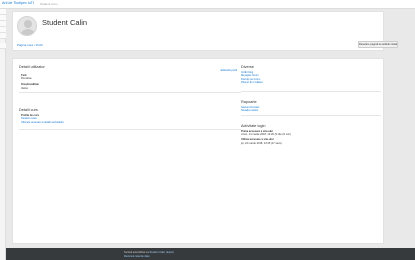  Describe the element at coordinates (136, 252) in the screenshot. I see `logged-in-prefix: Sunteți autentificat ca` at that location.